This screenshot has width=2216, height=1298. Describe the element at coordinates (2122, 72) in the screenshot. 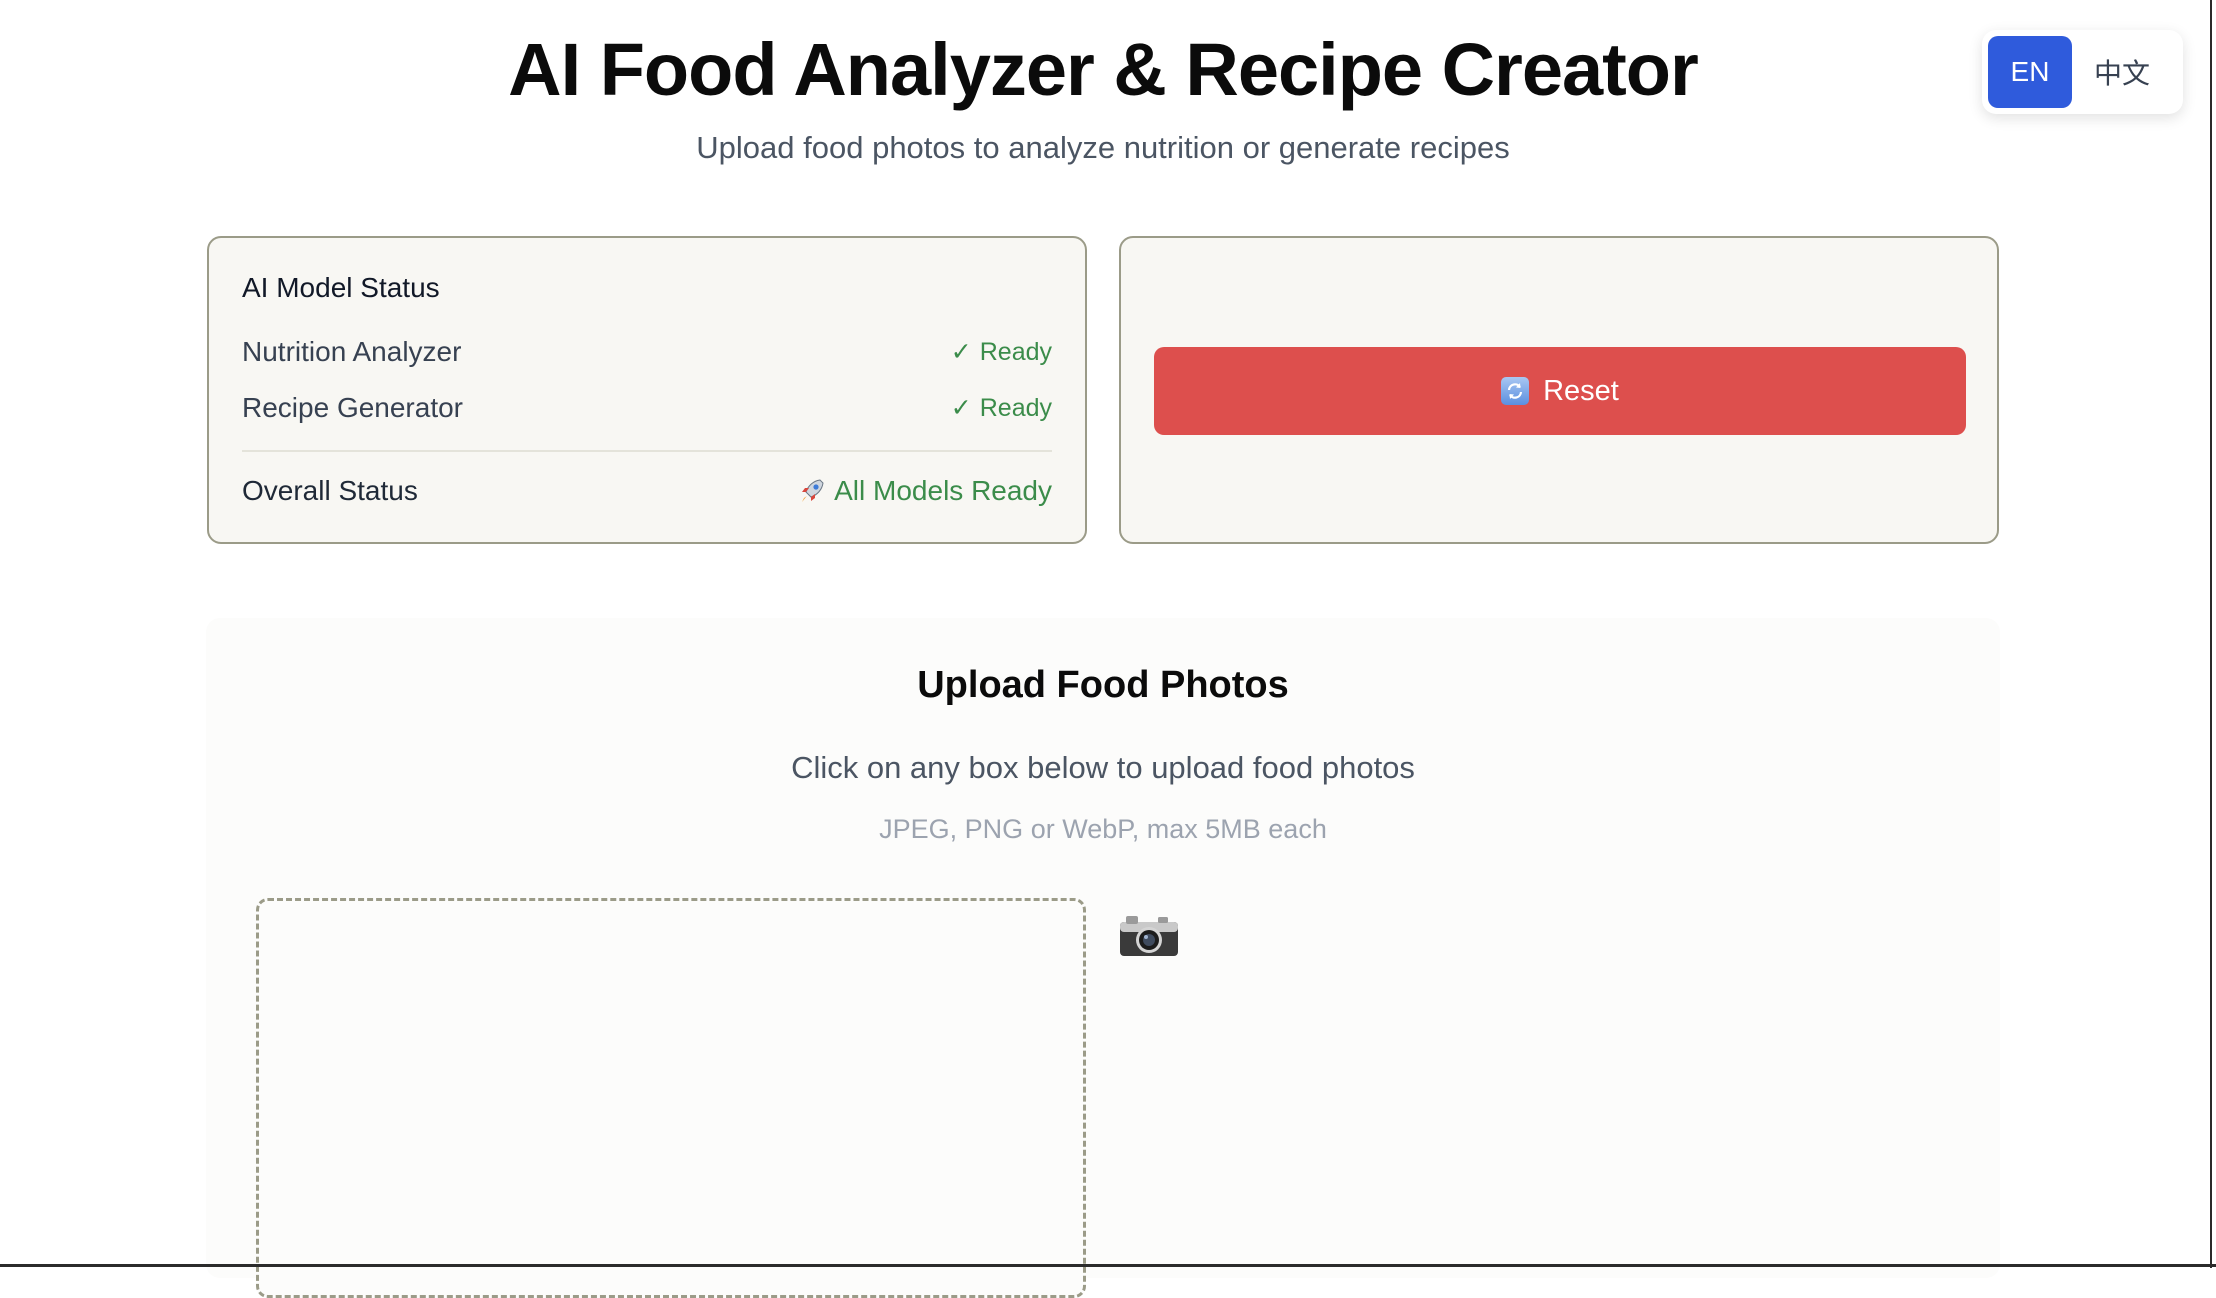

I see `language-option-zh: 中文` at that location.